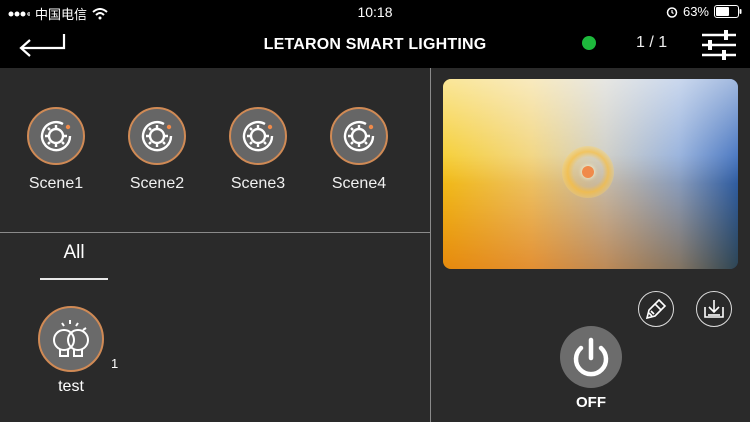 This screenshot has width=750, height=422. Describe the element at coordinates (375, 46) in the screenshot. I see `nav-bar: LETARON SMART LIGHTING 1 / 1` at that location.